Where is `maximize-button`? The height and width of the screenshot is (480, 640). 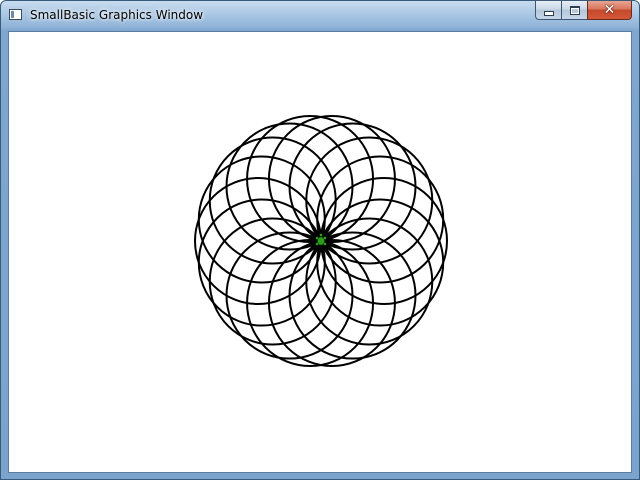
maximize-button is located at coordinates (574, 10).